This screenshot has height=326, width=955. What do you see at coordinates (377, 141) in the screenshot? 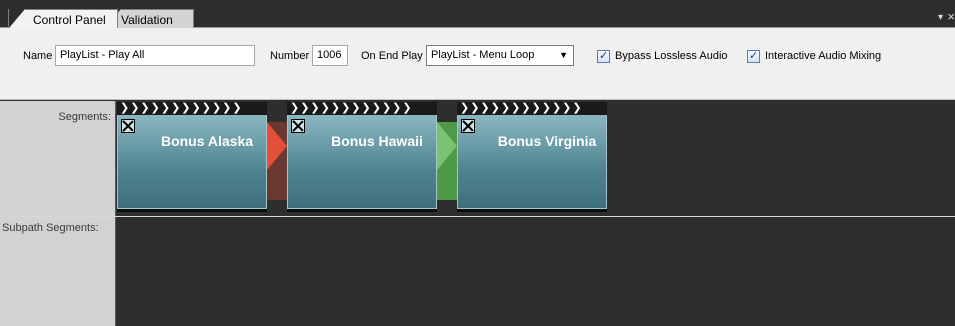
I see `clip-title: Bonus Hawaii` at bounding box center [377, 141].